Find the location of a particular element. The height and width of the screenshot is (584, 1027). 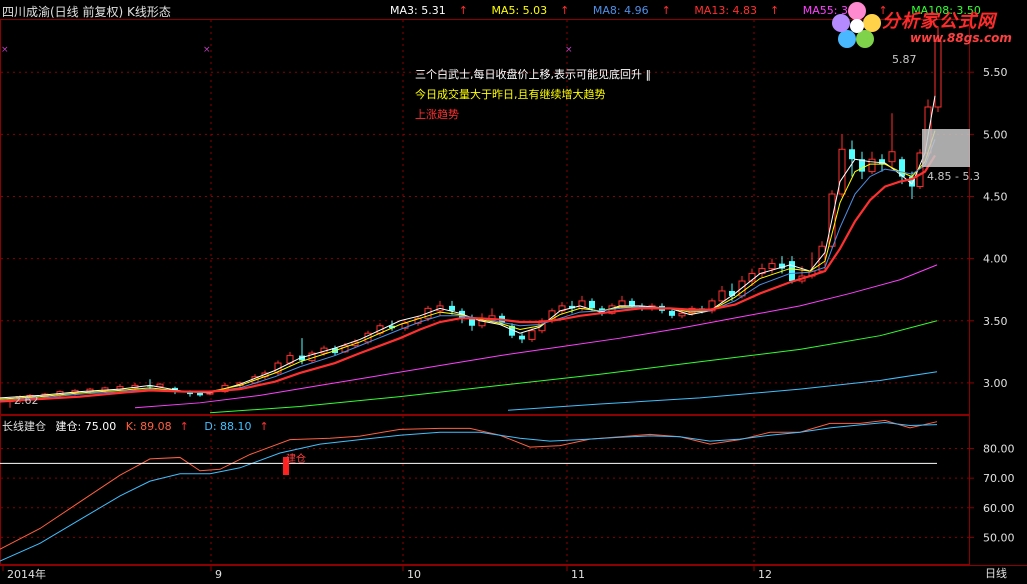

ma-legend-item: MA13: 4.83 ↑ is located at coordinates (741, 10).